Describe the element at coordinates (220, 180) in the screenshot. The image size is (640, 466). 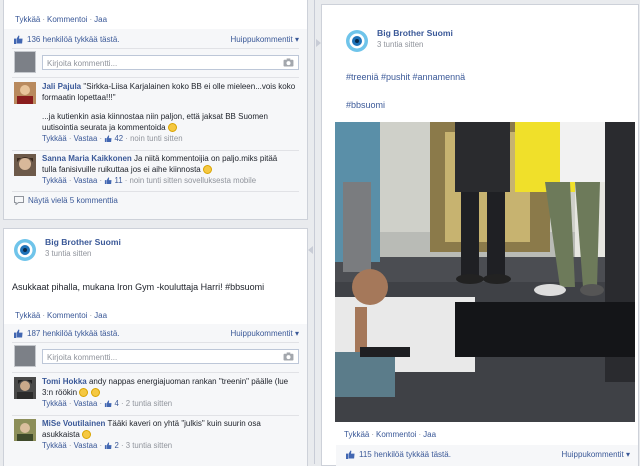
I see `comment-via: sovelluksesta mobile` at that location.